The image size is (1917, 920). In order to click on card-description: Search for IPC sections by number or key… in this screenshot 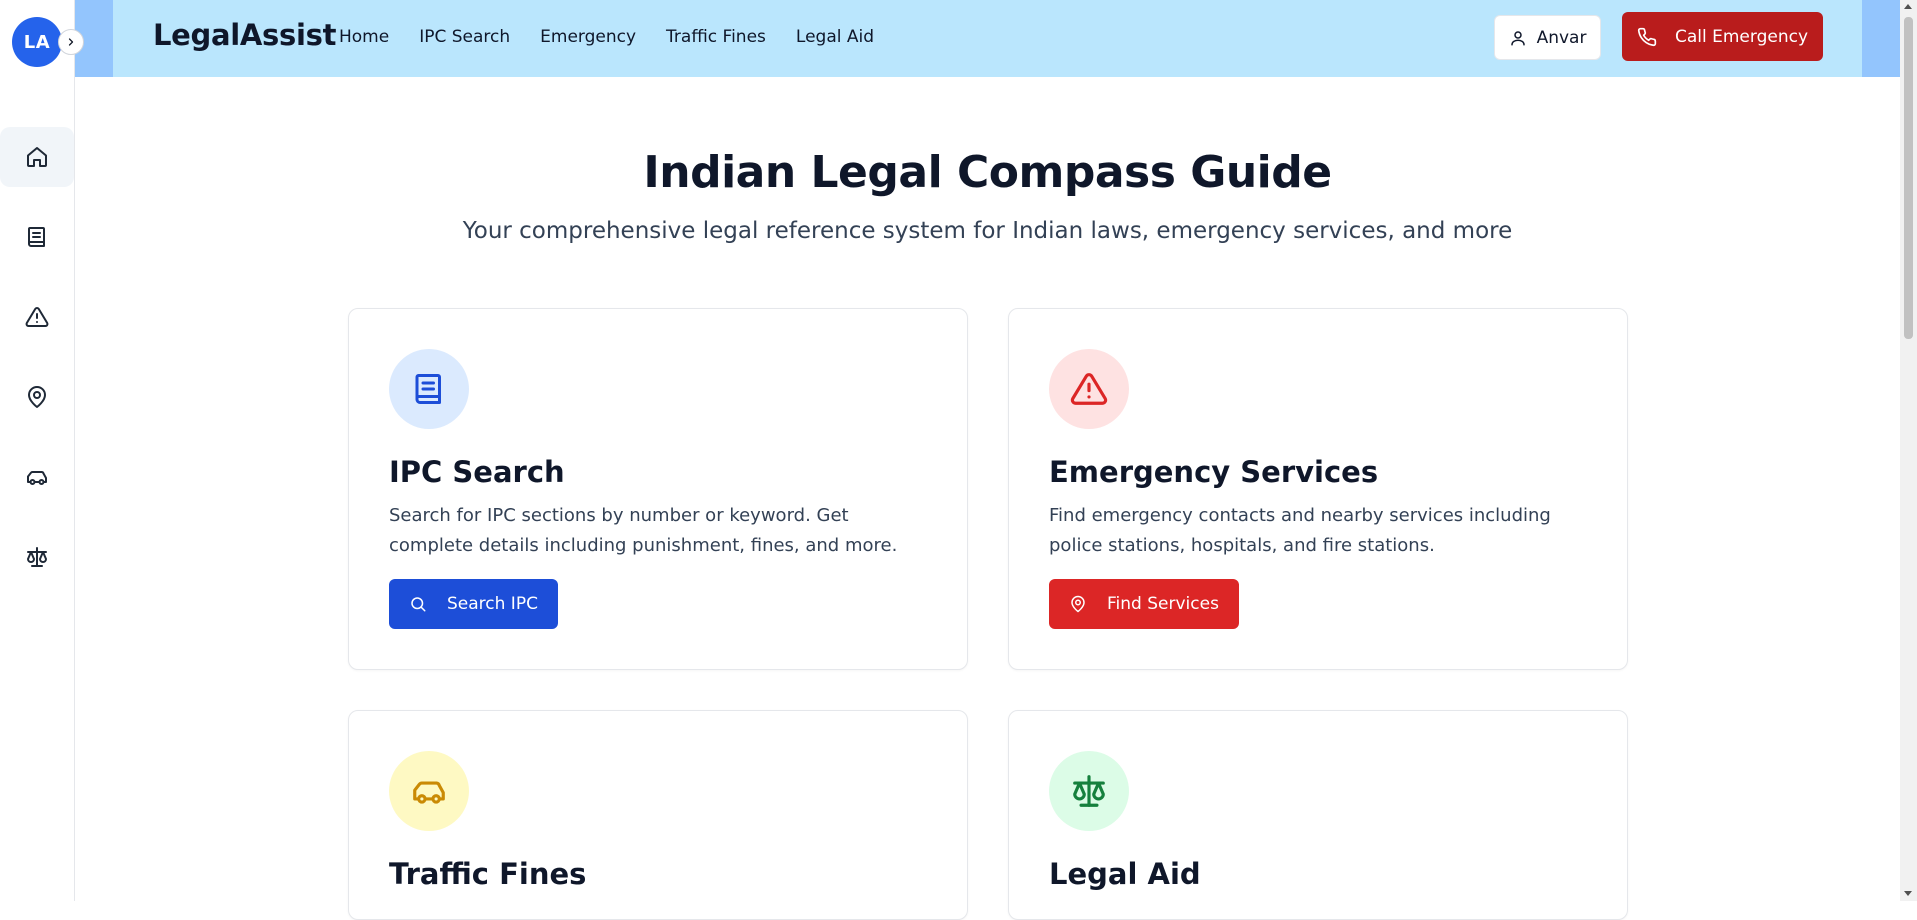, I will do `click(643, 530)`.